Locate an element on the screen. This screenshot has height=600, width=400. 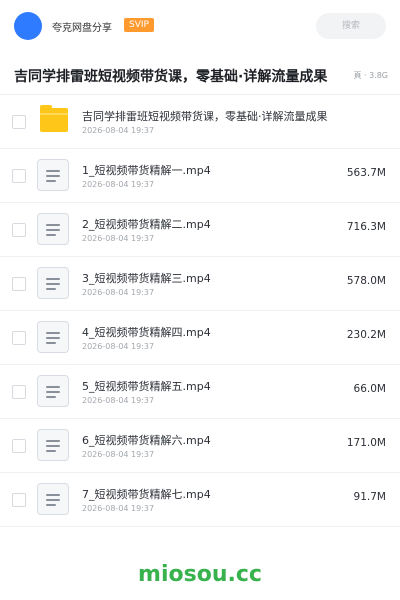
item-name: 5_短视频带货精解五.mp4 is located at coordinates (146, 386).